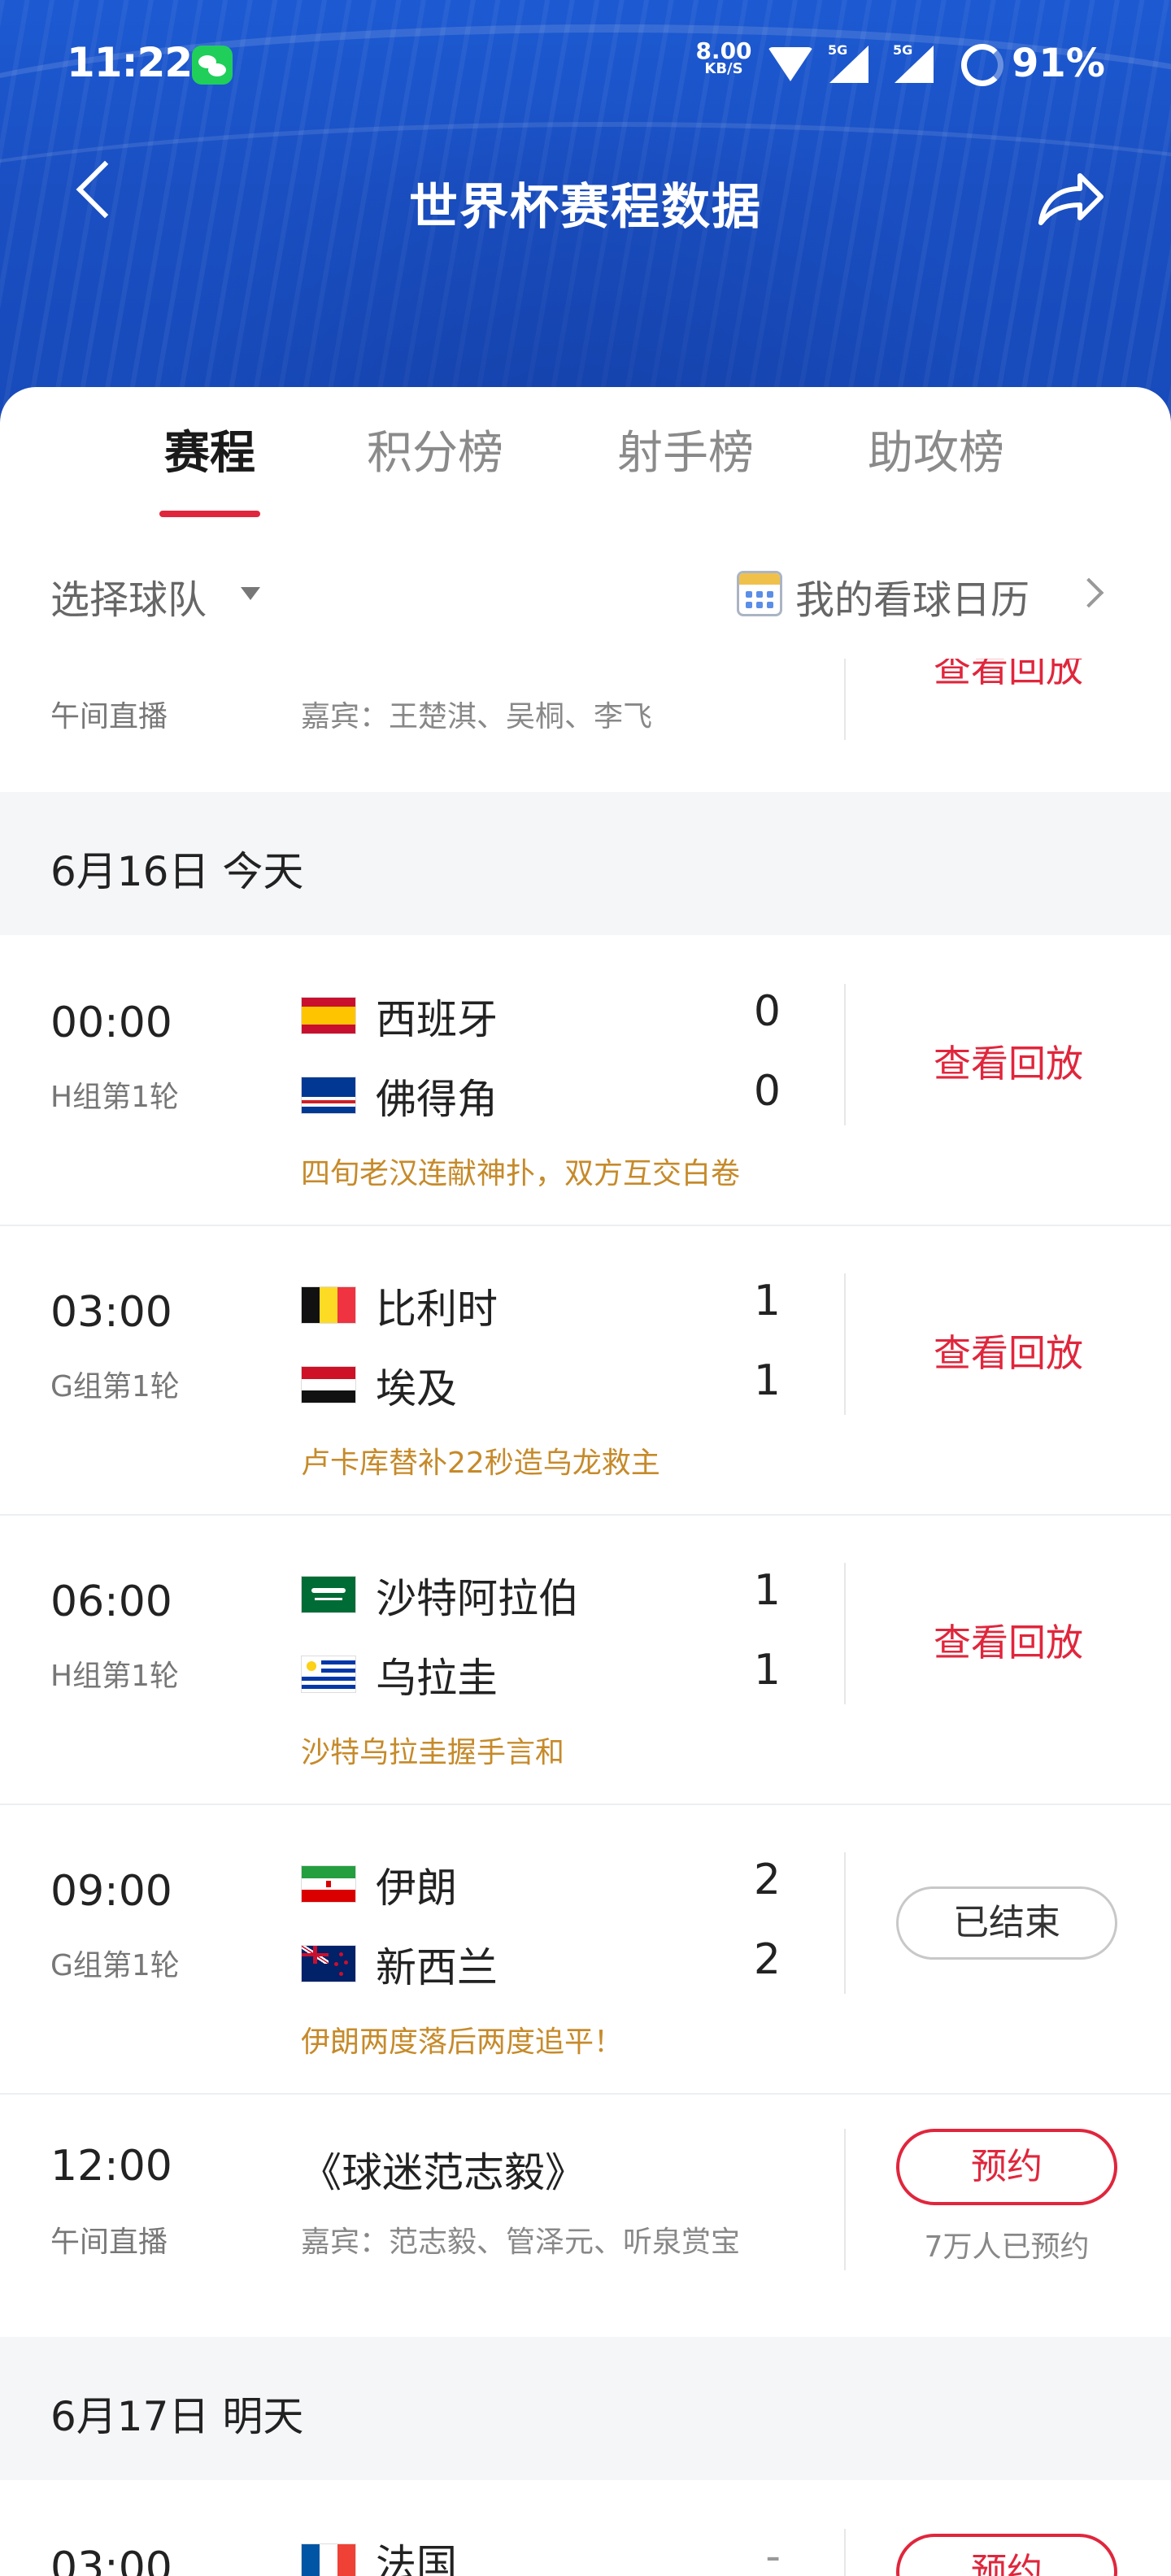 The image size is (1171, 2576). What do you see at coordinates (724, 58) in the screenshot?
I see `net-speed: 8.00 KB/S` at bounding box center [724, 58].